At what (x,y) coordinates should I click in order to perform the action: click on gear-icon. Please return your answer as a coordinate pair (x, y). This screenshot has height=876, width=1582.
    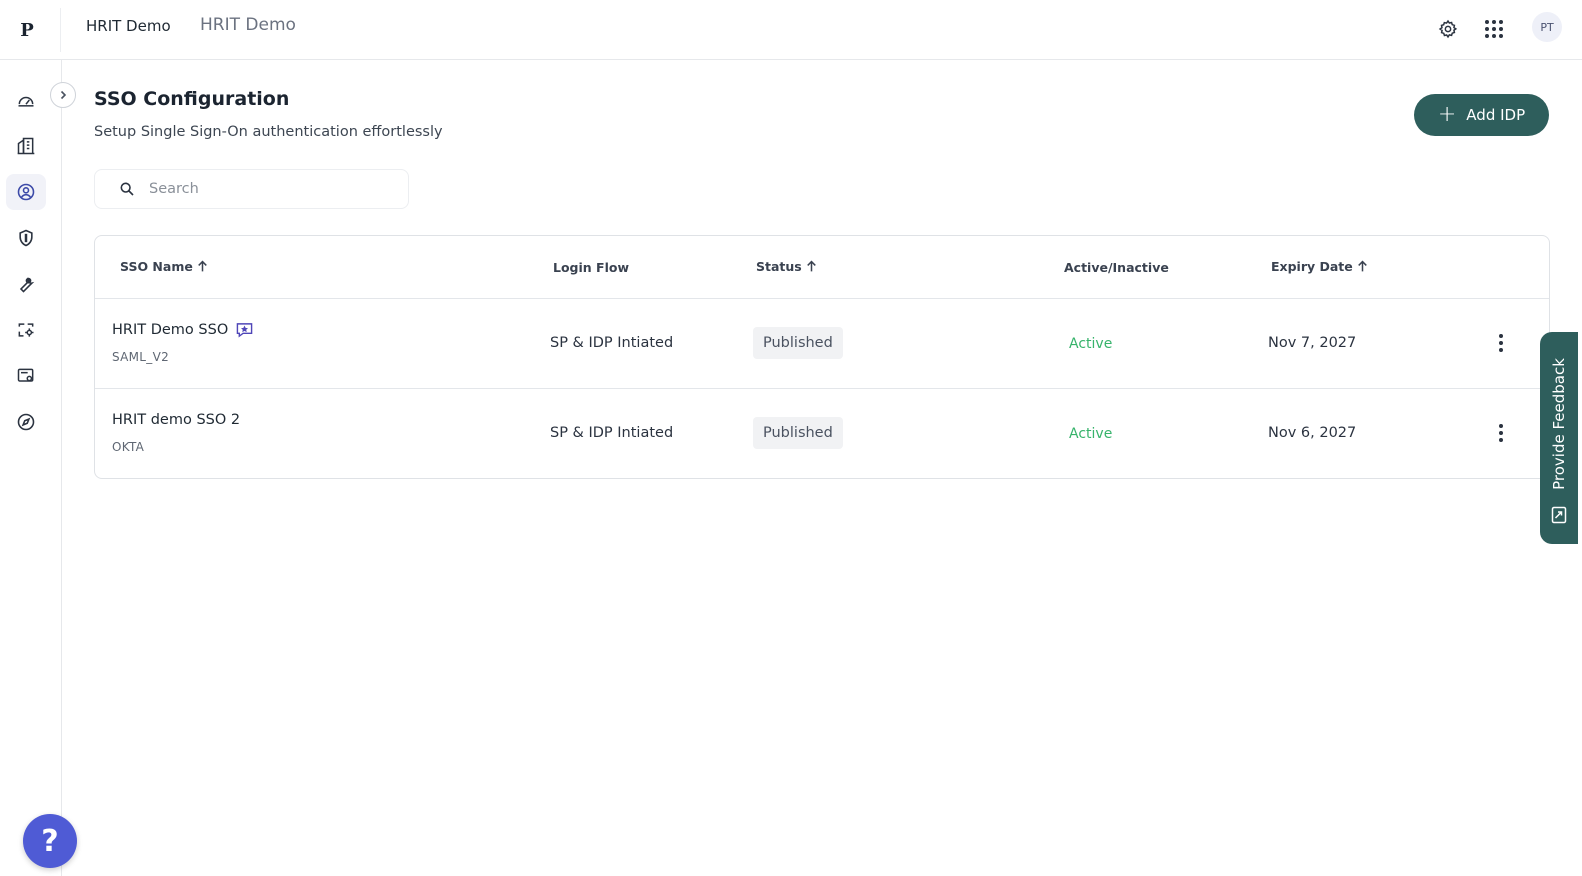
    Looking at the image, I should click on (1448, 29).